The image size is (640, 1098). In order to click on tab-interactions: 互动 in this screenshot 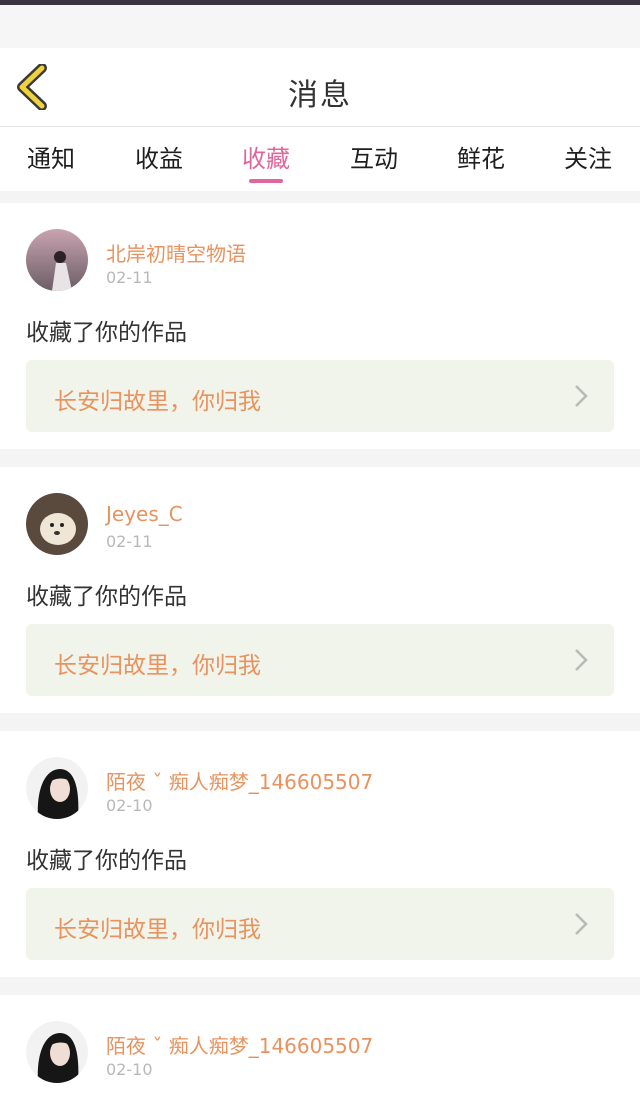, I will do `click(374, 156)`.